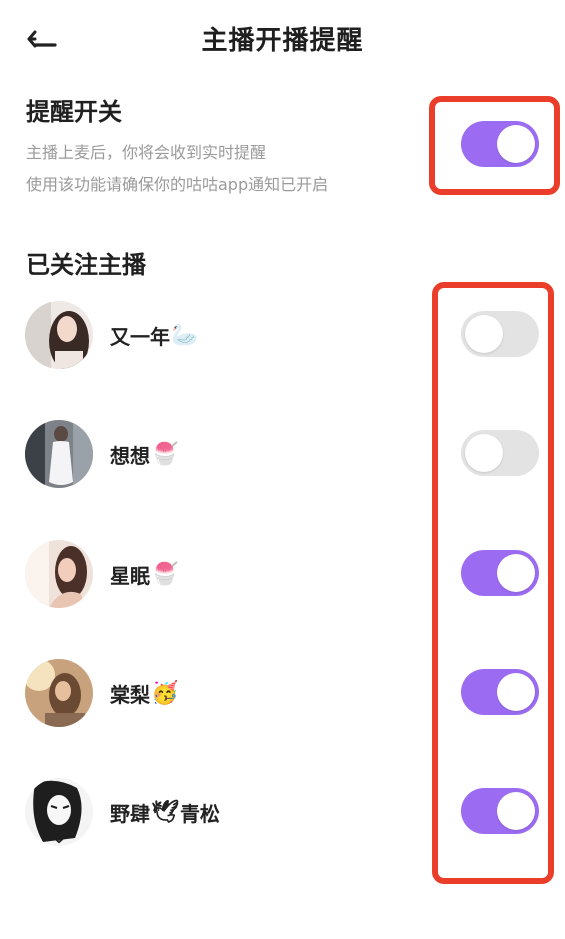 Image resolution: width=565 pixels, height=939 pixels. Describe the element at coordinates (282, 41) in the screenshot. I see `page-title: 主播开播提醒` at that location.